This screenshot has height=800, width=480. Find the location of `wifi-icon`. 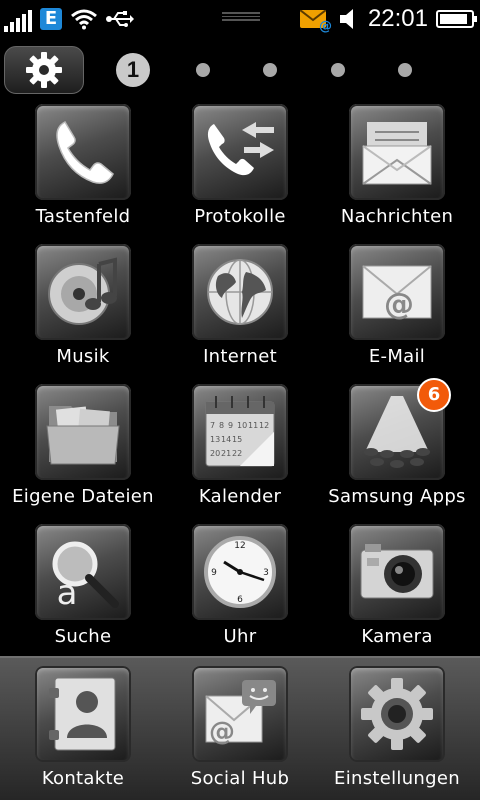

wifi-icon is located at coordinates (84, 19).